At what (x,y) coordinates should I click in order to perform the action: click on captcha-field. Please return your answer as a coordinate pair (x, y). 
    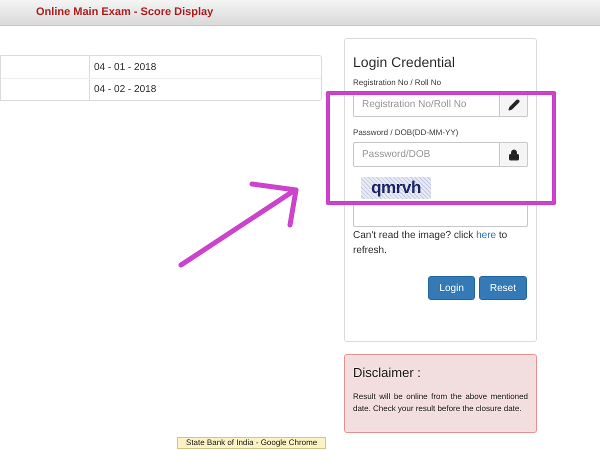
    Looking at the image, I should click on (440, 214).